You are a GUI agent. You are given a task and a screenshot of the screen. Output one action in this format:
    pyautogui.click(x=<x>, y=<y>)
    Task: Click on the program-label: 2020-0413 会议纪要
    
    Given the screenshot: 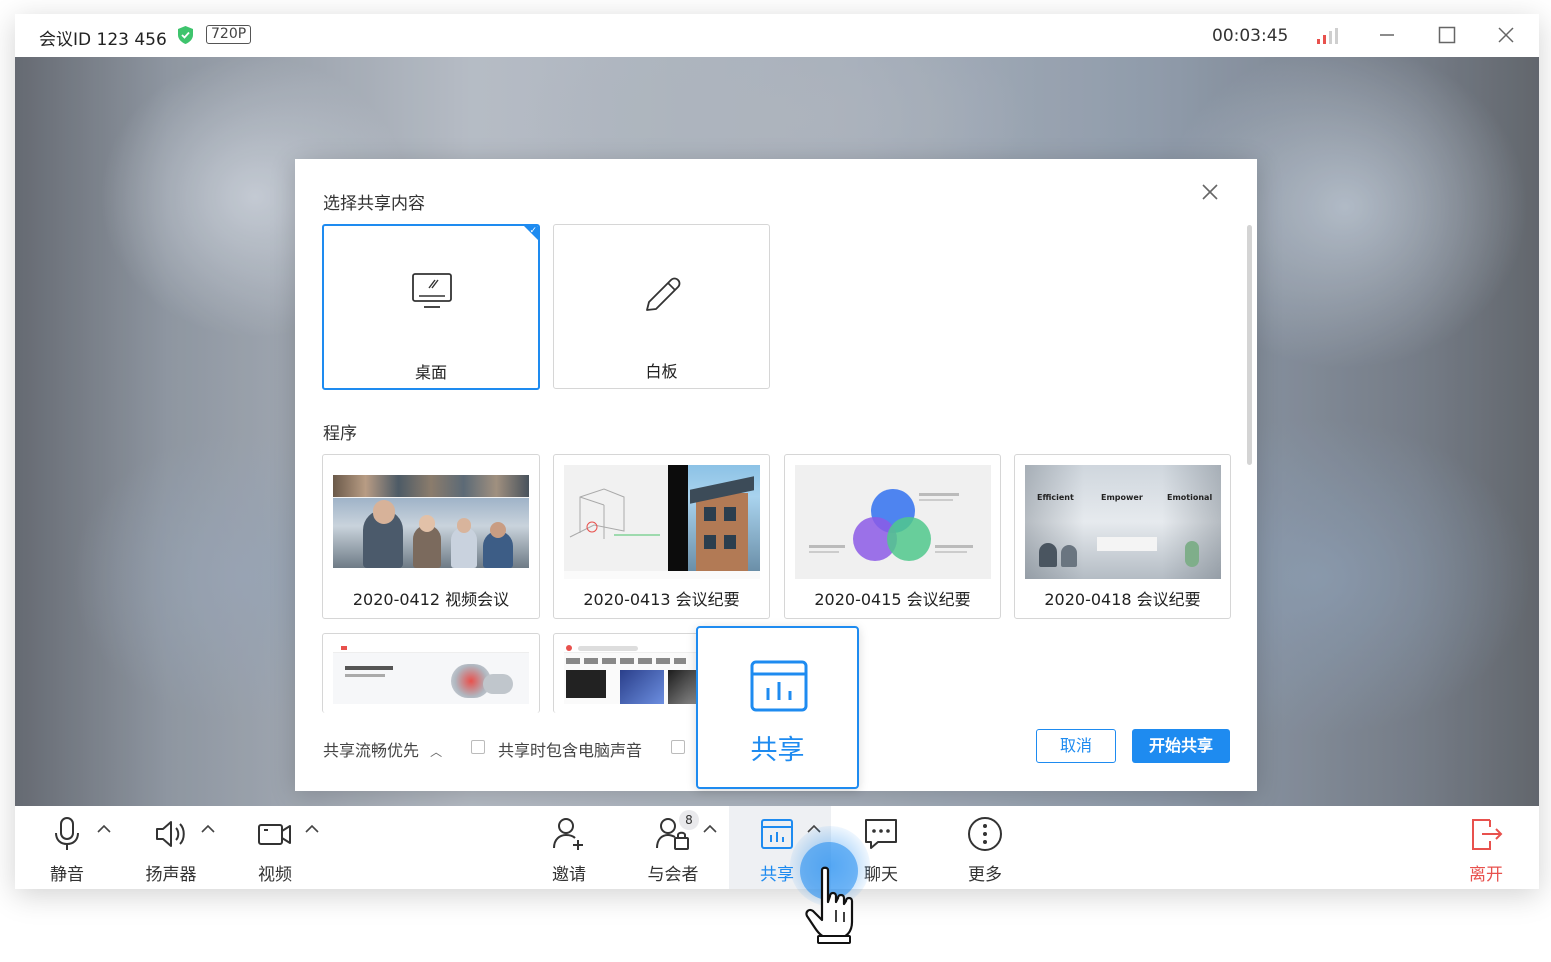 What is the action you would take?
    pyautogui.click(x=661, y=599)
    